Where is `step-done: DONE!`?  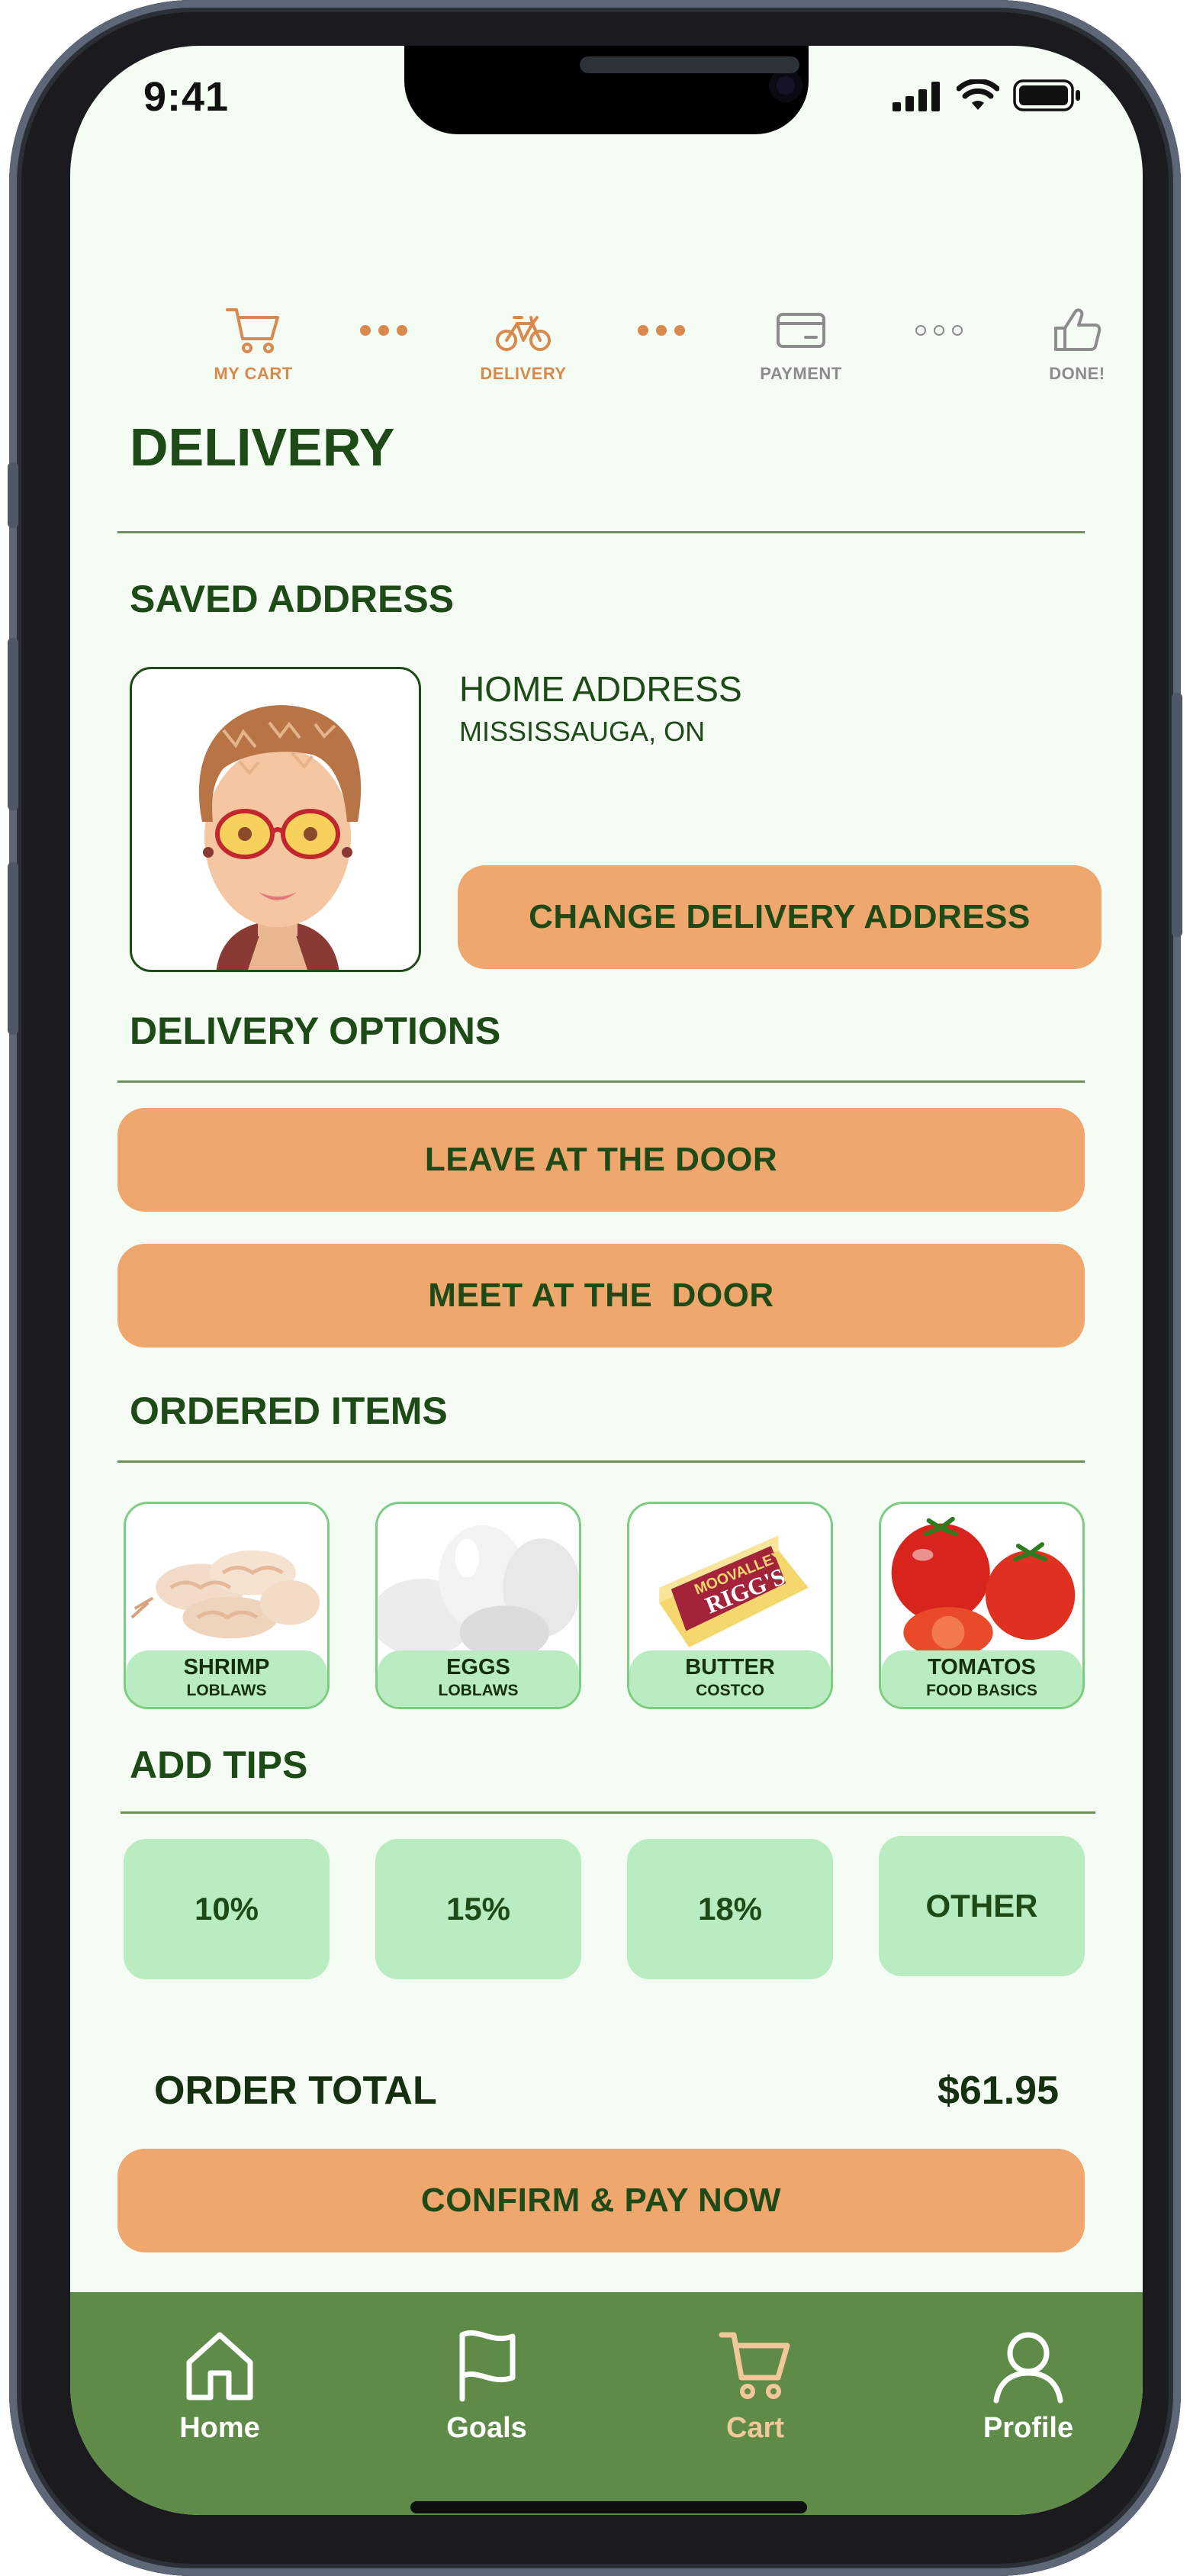 step-done: DONE! is located at coordinates (1075, 344).